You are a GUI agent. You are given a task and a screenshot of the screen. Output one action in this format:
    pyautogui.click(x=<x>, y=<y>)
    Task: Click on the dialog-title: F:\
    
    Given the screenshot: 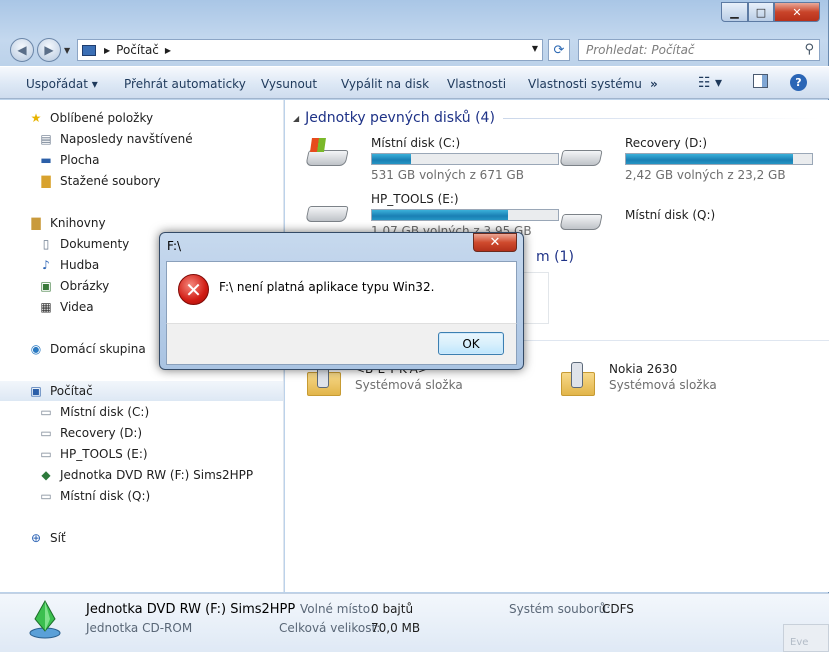 What is the action you would take?
    pyautogui.click(x=174, y=246)
    